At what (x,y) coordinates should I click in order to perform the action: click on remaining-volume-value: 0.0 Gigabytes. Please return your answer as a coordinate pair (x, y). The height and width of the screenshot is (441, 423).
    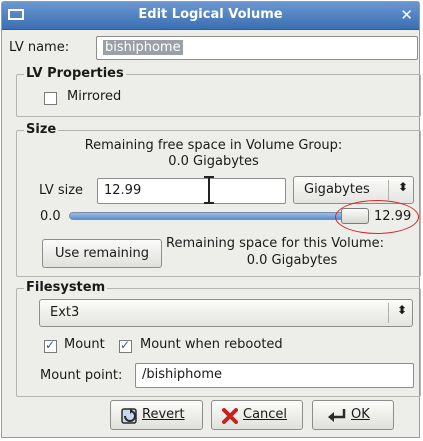
    Looking at the image, I should click on (292, 260).